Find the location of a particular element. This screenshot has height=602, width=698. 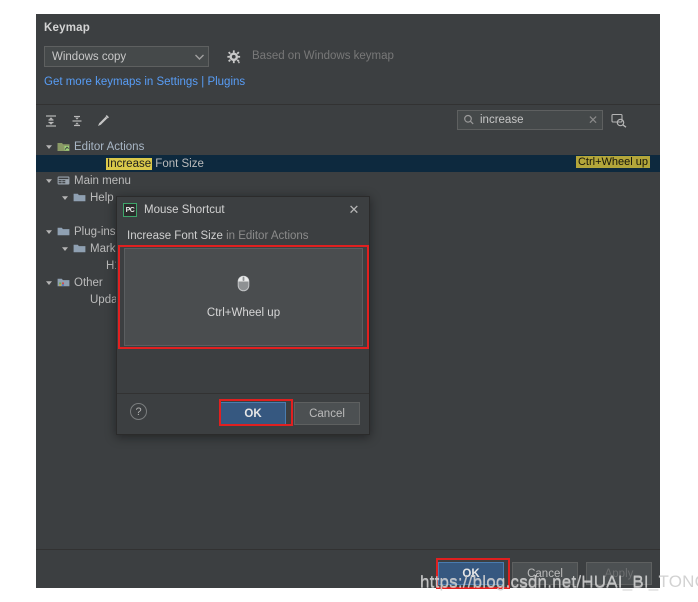

gear-icon is located at coordinates (234, 57).